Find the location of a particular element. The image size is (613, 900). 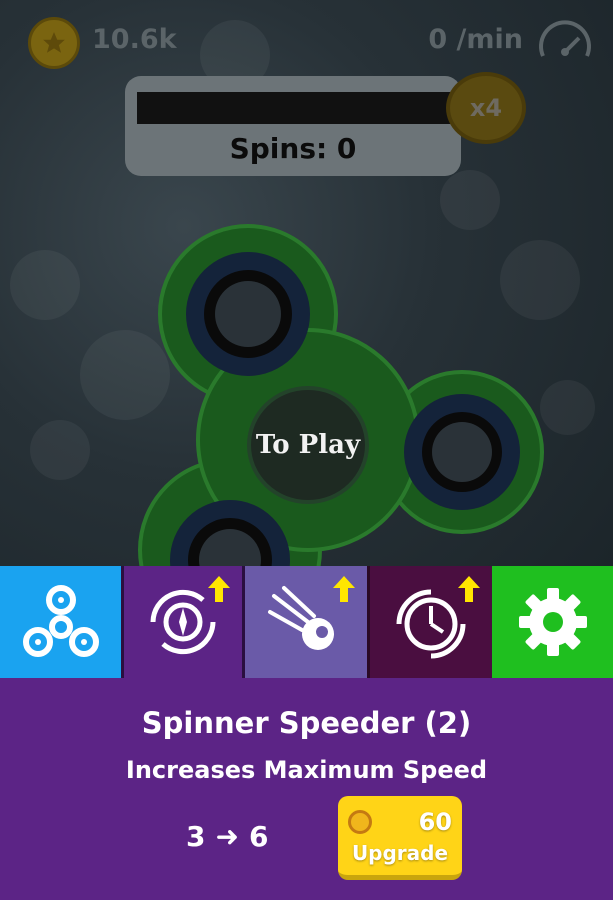

right-arrow-icon: ➜ is located at coordinates (227, 836).